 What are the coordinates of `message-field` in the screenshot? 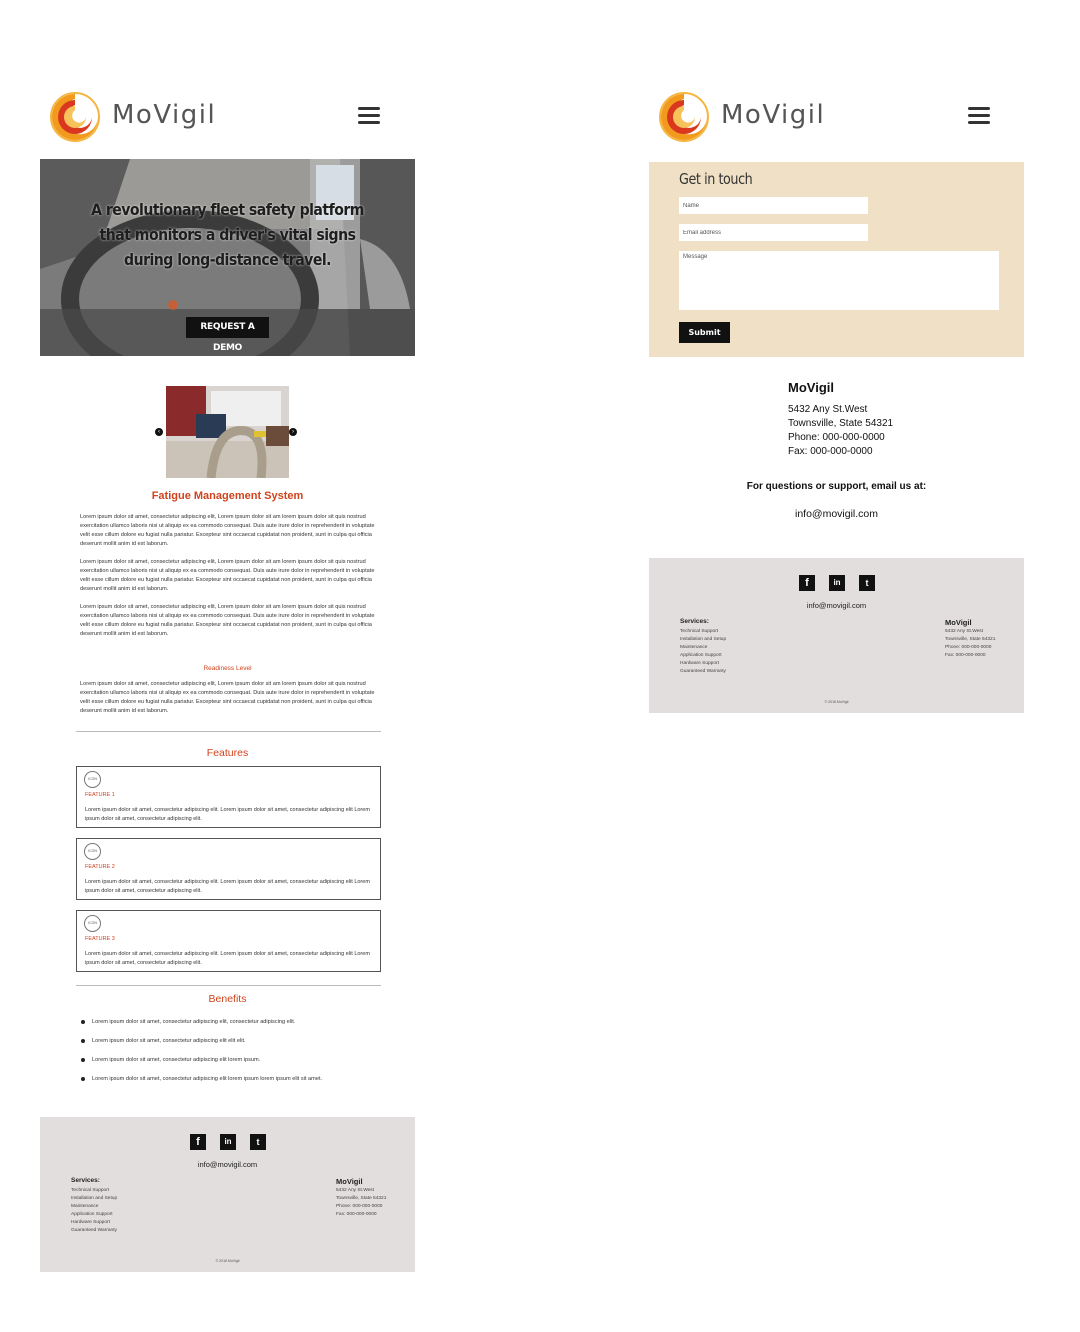 It's located at (839, 280).